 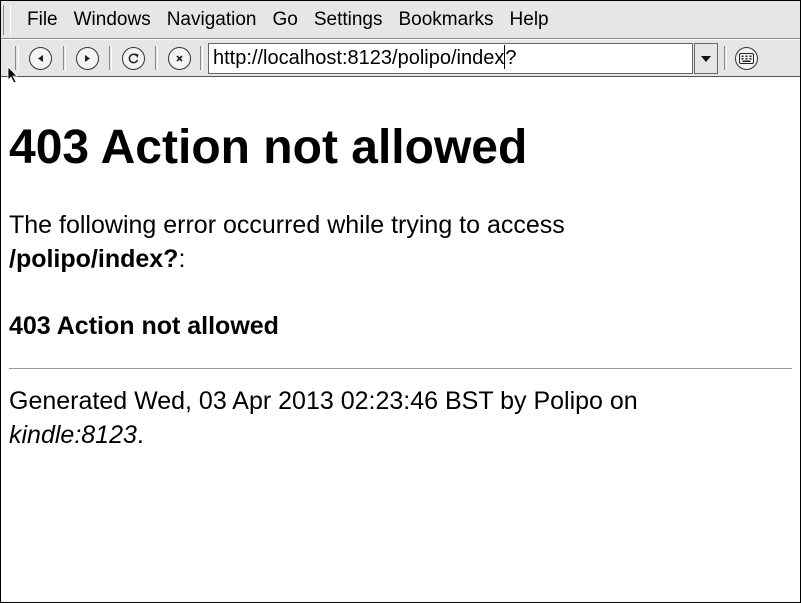 I want to click on reload-button, so click(x=133, y=58).